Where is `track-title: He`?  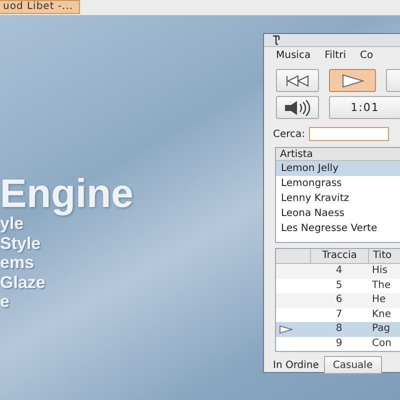
track-title: He is located at coordinates (378, 300).